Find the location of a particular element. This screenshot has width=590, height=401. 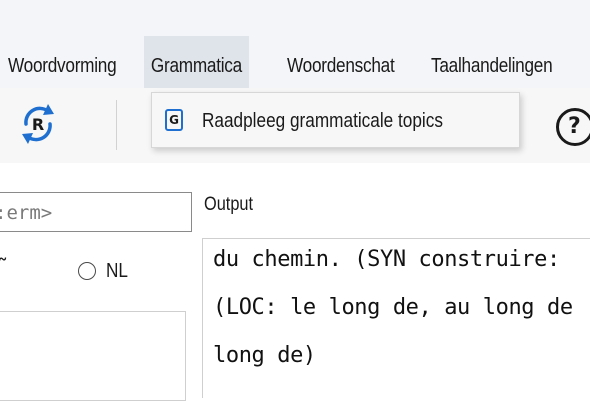

menu-woordenschat: Woordenschat is located at coordinates (341, 62).